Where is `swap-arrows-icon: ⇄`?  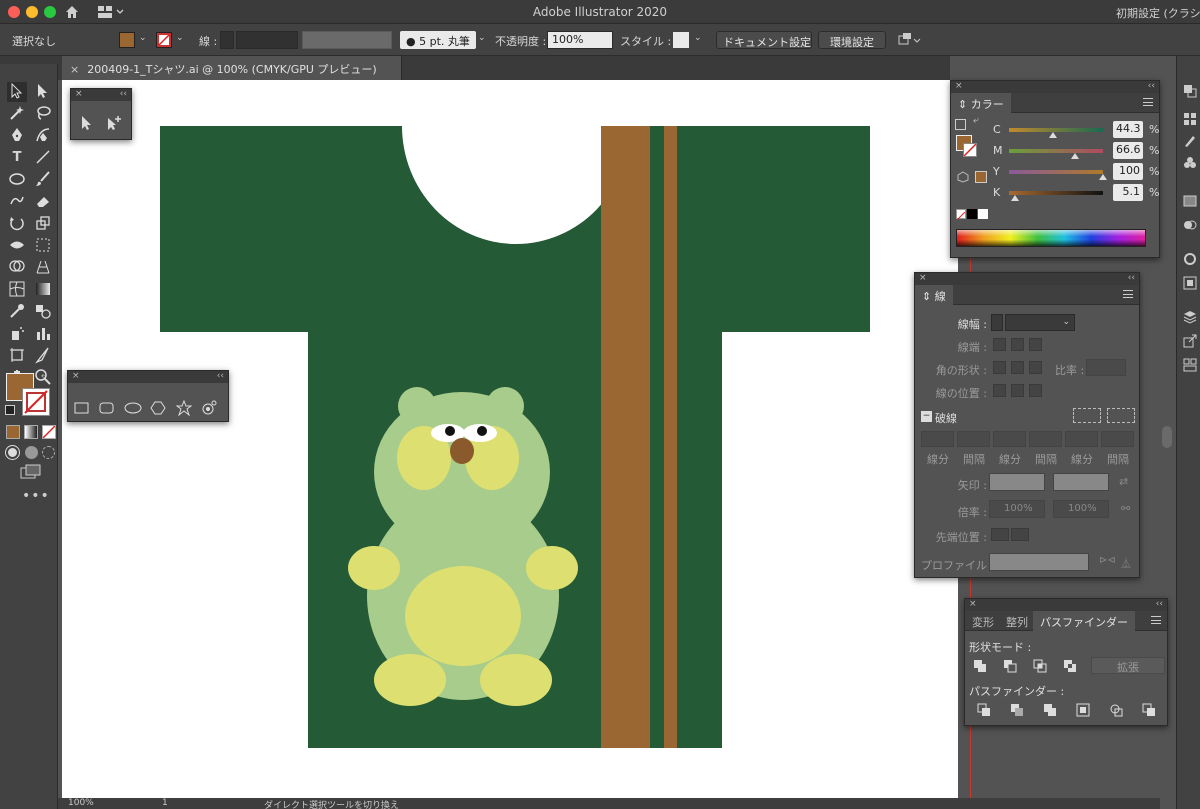
swap-arrows-icon: ⇄ is located at coordinates (1123, 481).